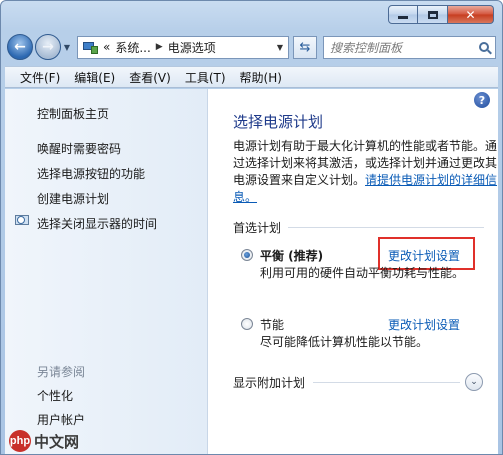  Describe the element at coordinates (91, 173) in the screenshot. I see `power-buttons-link: 选择电源按钮的功能` at that location.